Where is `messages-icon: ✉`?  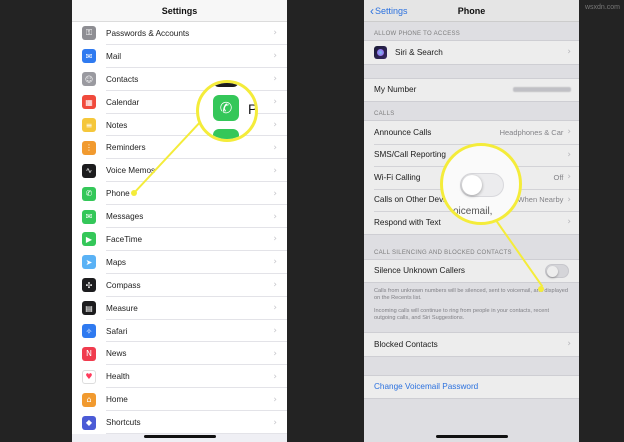
messages-icon: ✉ is located at coordinates (89, 216).